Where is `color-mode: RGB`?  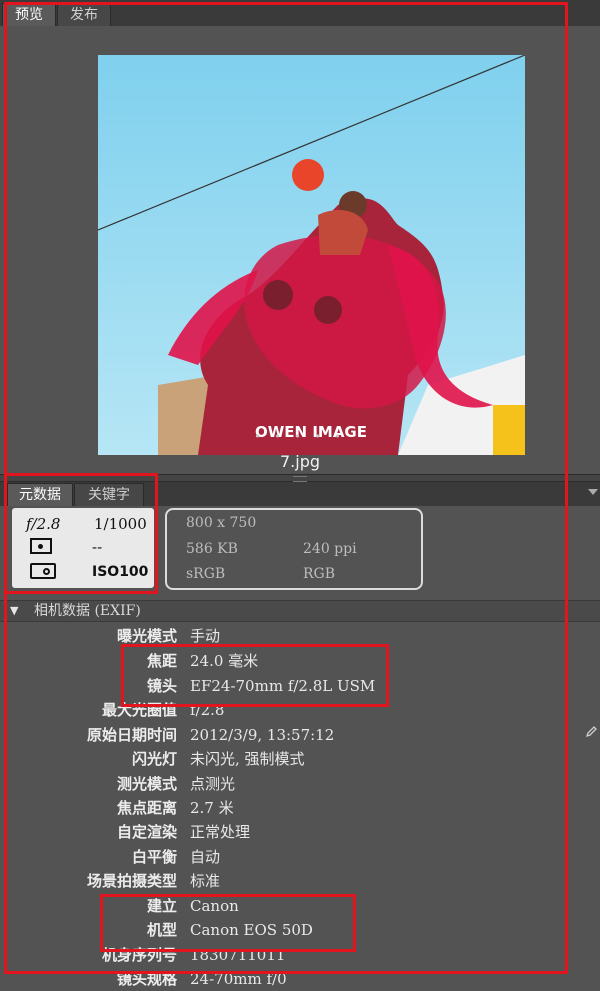
color-mode: RGB is located at coordinates (319, 574).